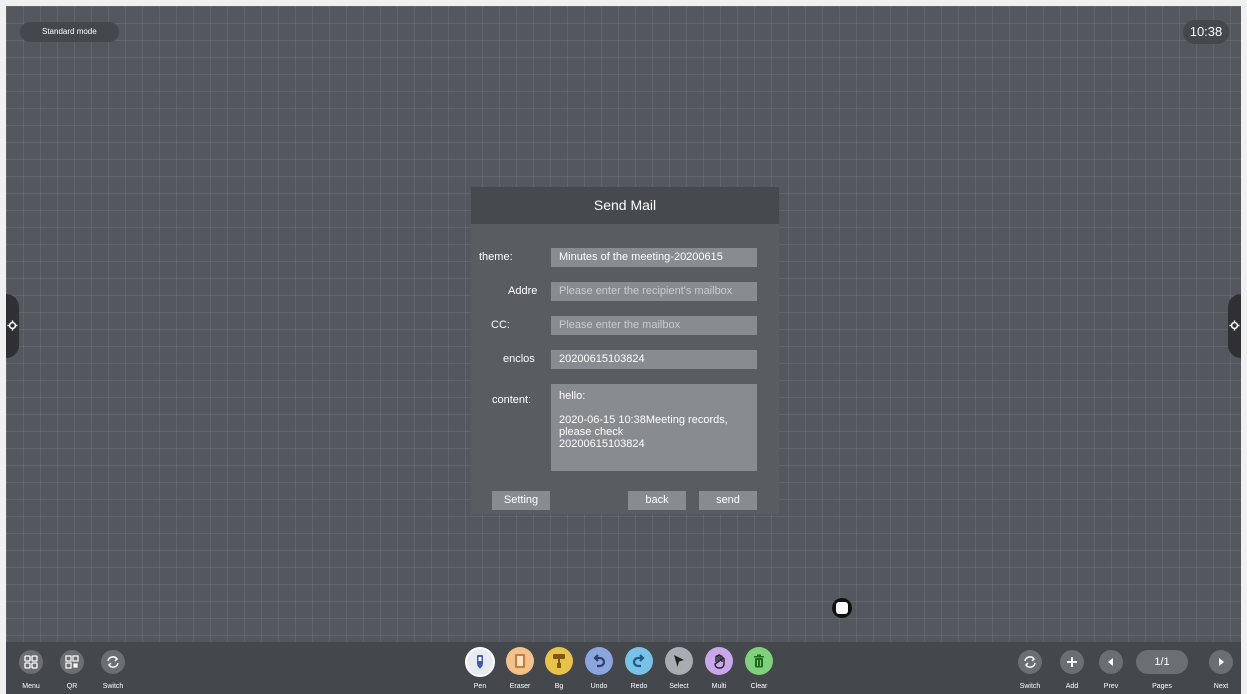  What do you see at coordinates (69, 32) in the screenshot?
I see `mode-pill: Standard mode` at bounding box center [69, 32].